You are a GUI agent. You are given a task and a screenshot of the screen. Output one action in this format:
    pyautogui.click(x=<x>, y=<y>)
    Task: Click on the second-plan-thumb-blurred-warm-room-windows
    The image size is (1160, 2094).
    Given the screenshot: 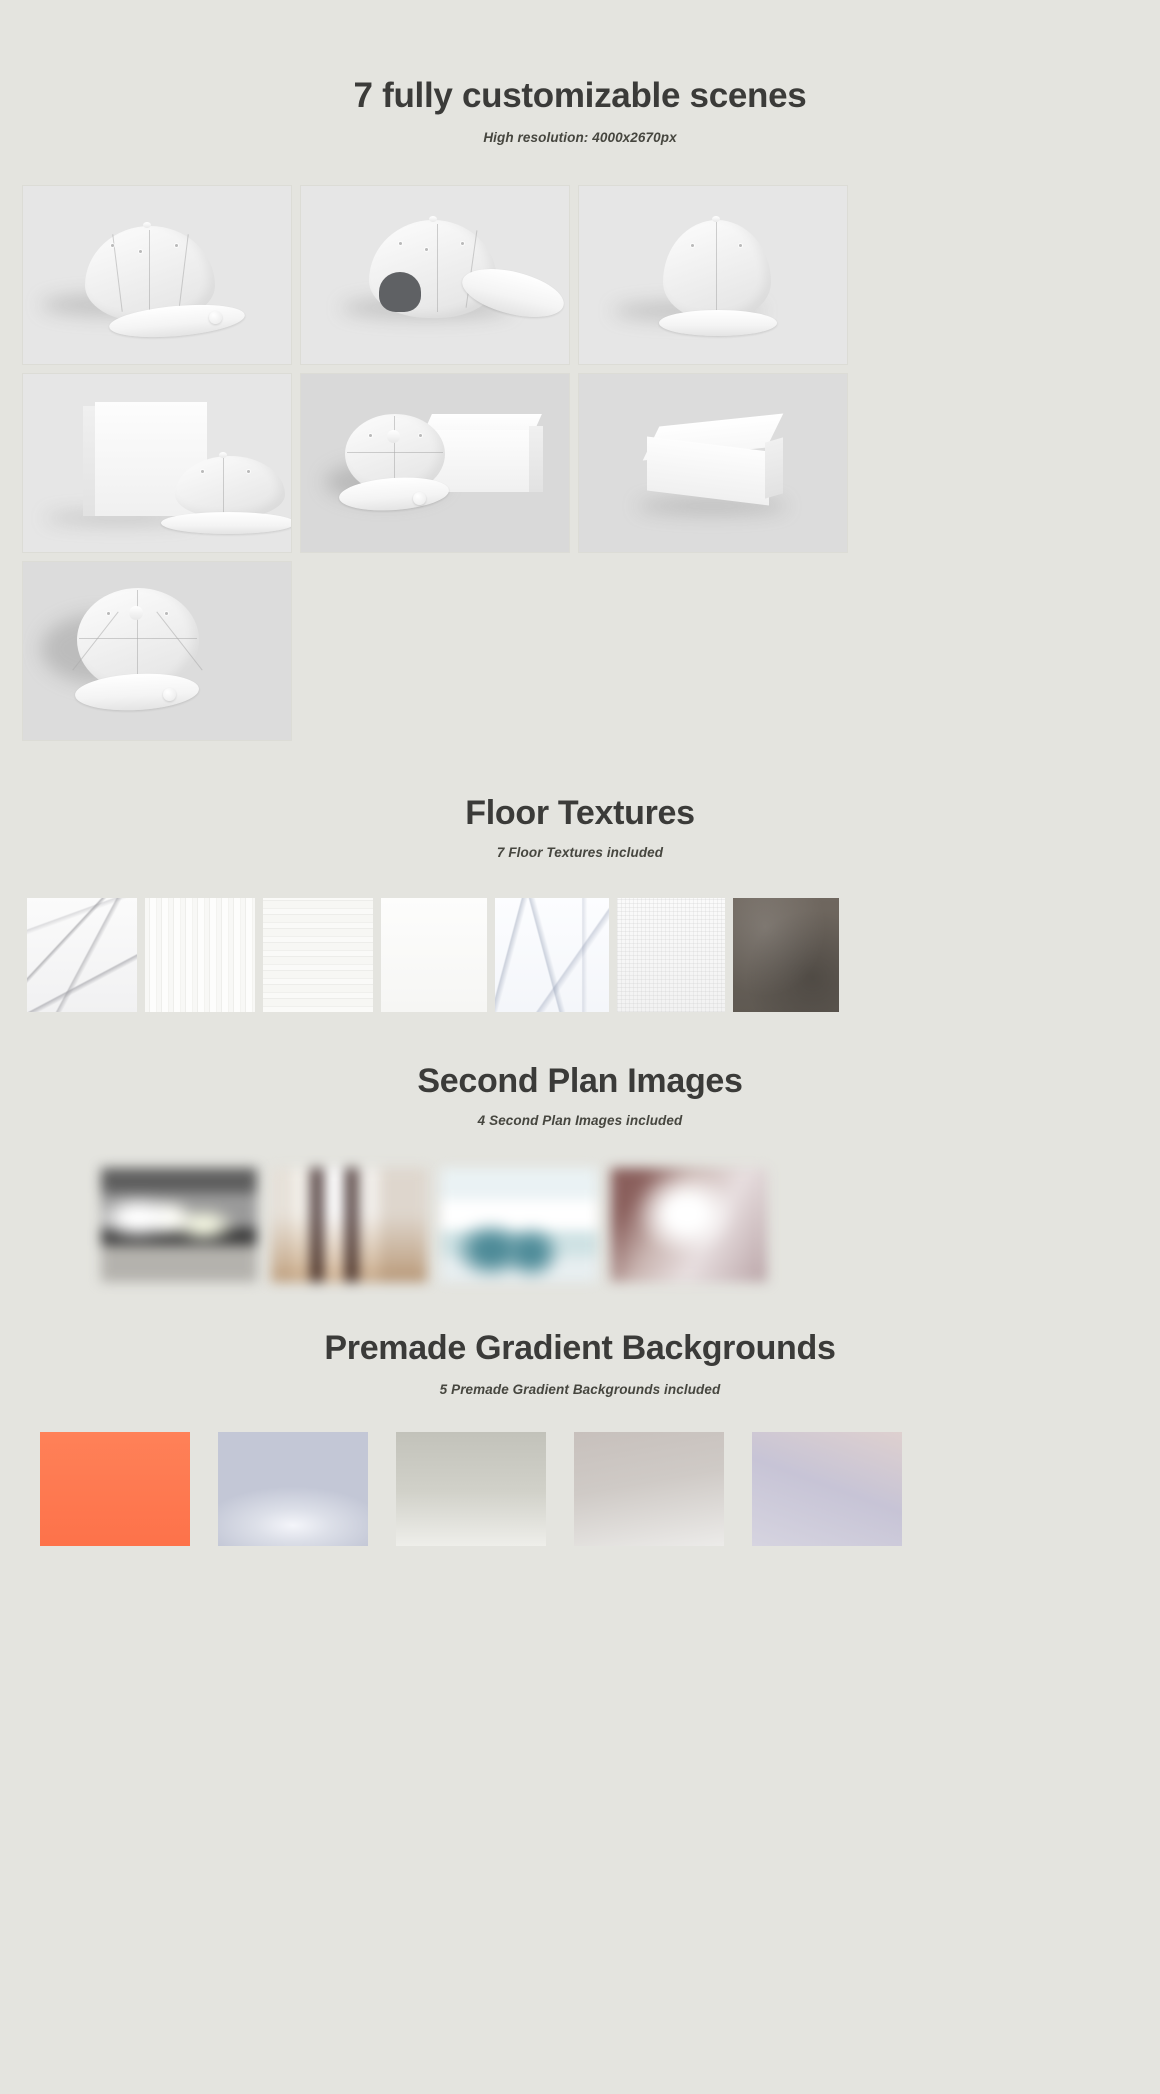 What is the action you would take?
    pyautogui.click(x=349, y=1225)
    